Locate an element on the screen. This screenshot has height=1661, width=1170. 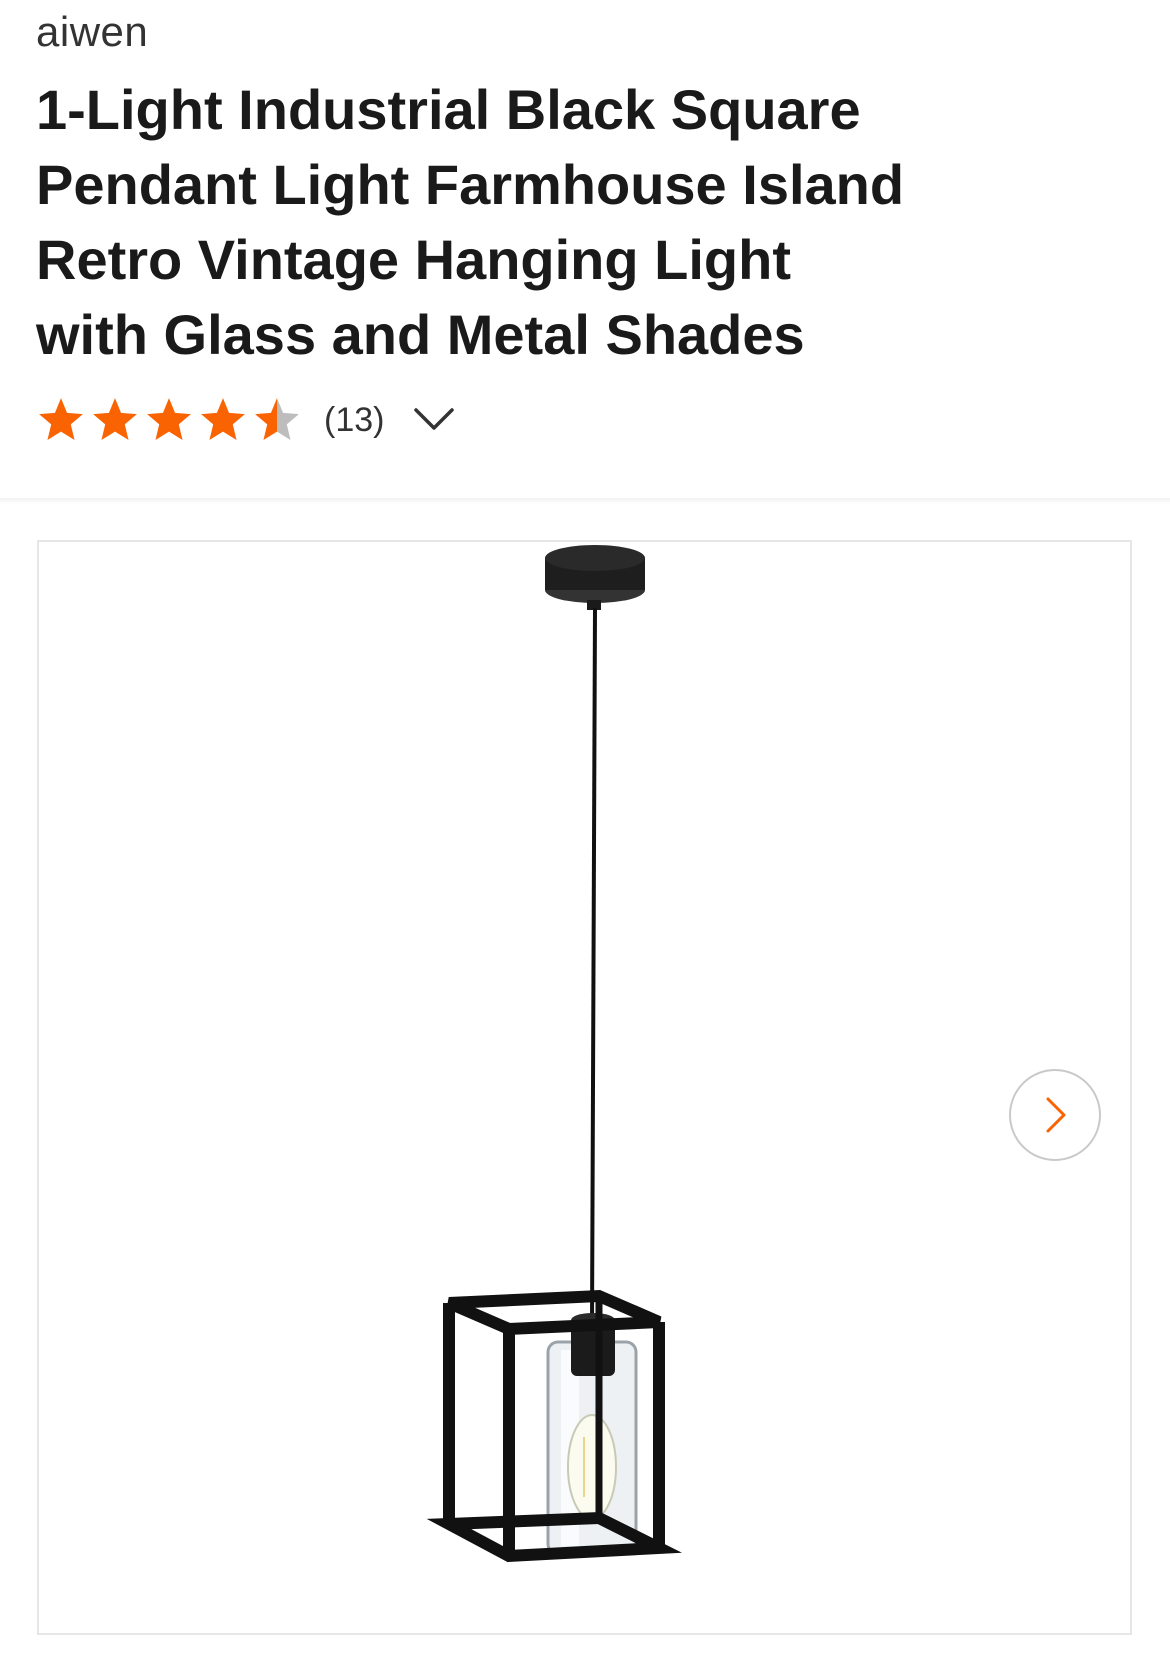
review-count: (13) is located at coordinates (354, 420).